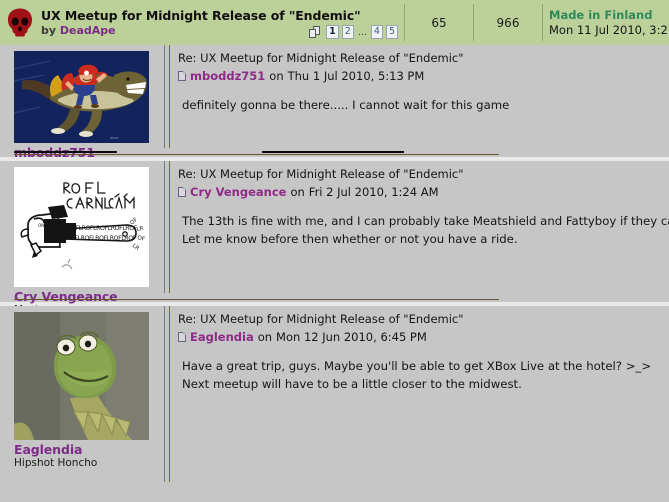 This screenshot has width=669, height=502. What do you see at coordinates (347, 32) in the screenshot?
I see `page-link-2: 2` at bounding box center [347, 32].